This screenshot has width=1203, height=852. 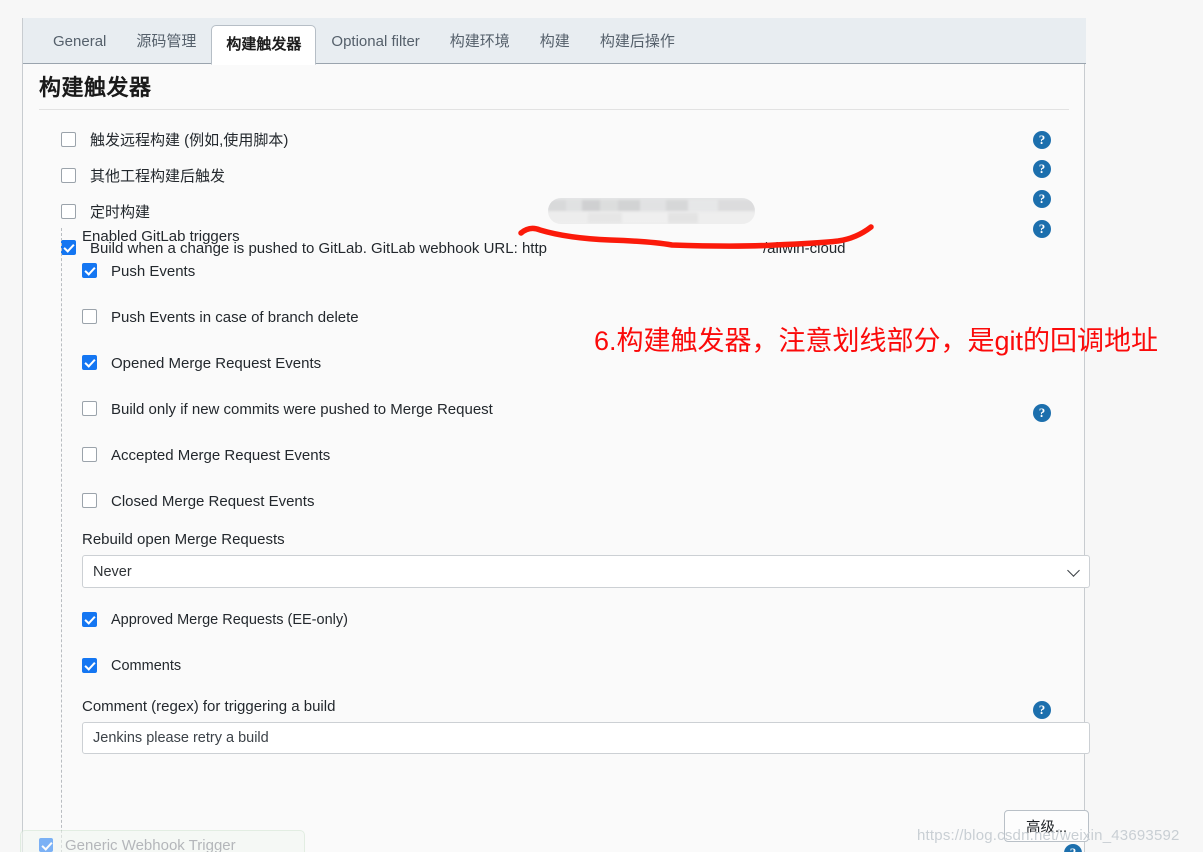 I want to click on trigger-row-after-other-projects: 其他工程构建后触发, so click(x=566, y=179).